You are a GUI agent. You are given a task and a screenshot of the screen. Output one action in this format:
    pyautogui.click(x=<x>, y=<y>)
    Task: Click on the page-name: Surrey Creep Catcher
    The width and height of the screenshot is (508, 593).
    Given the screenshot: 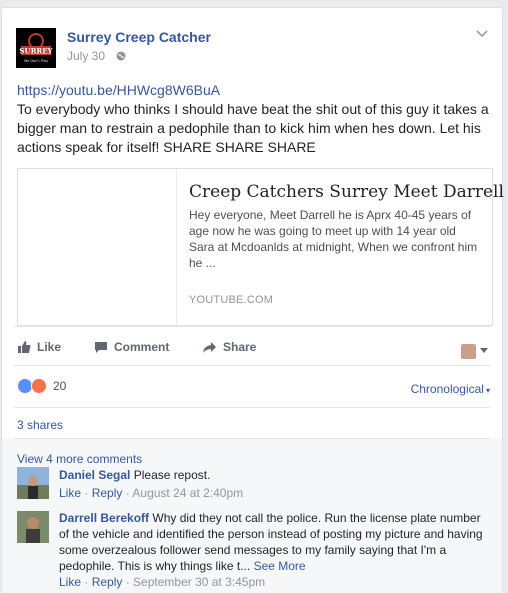 What is the action you would take?
    pyautogui.click(x=139, y=37)
    